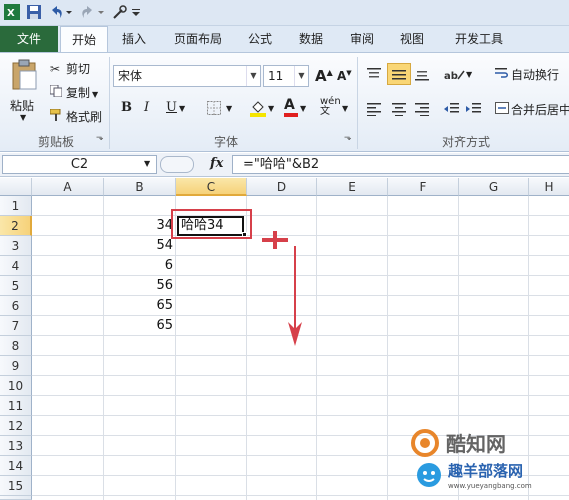 This screenshot has height=500, width=569. What do you see at coordinates (56, 12) in the screenshot?
I see `undo-icon` at bounding box center [56, 12].